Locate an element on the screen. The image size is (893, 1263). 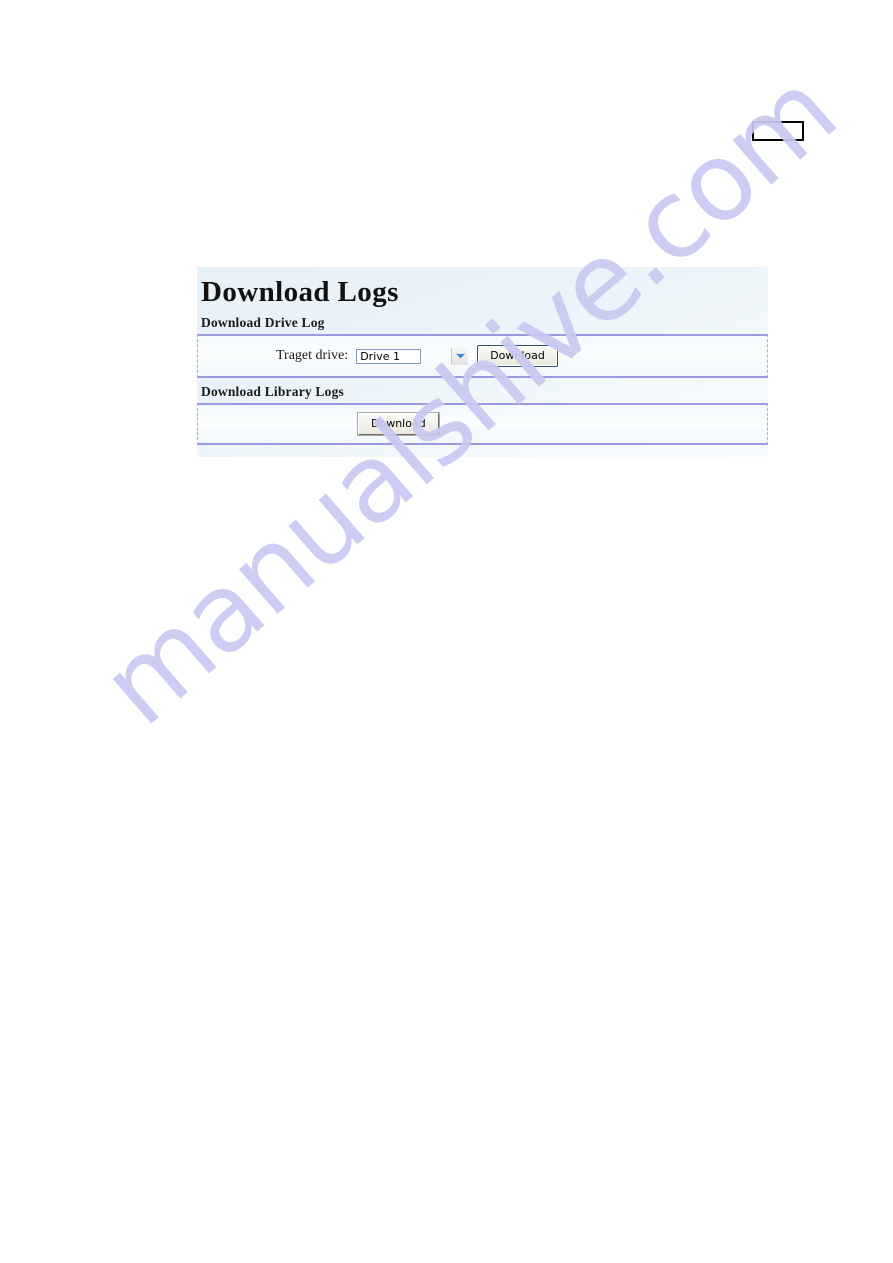
section-download-library-logs: Download Library Logs Download is located at coordinates (482, 411).